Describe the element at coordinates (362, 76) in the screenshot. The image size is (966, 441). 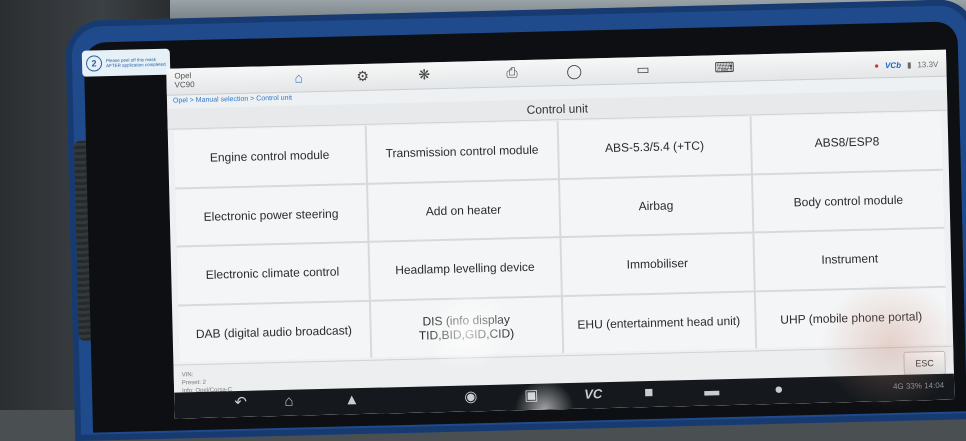
I see `car-lift-icon: ⚙` at that location.